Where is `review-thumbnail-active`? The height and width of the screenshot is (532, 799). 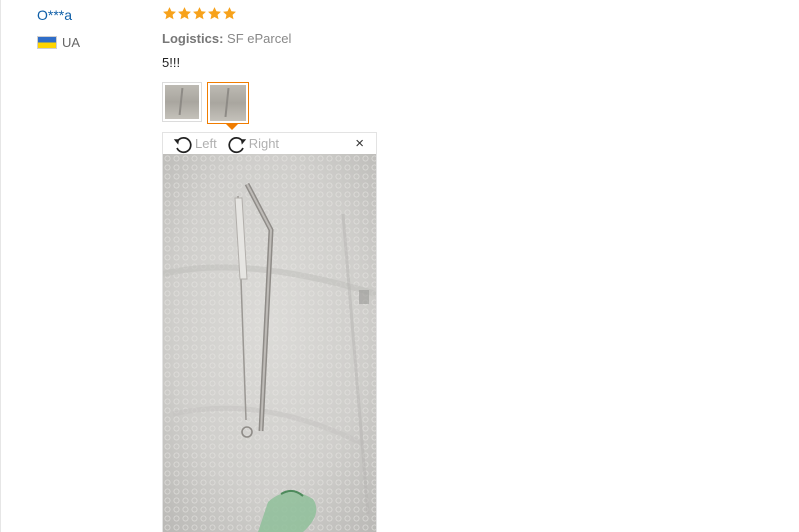
review-thumbnail-active is located at coordinates (228, 103).